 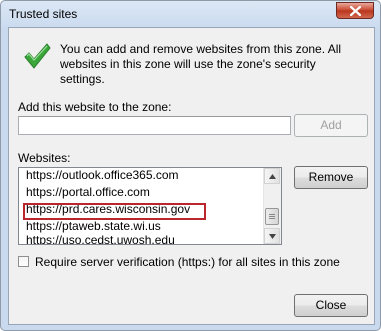 I want to click on list-item: https://portal.office.com, so click(x=141, y=192).